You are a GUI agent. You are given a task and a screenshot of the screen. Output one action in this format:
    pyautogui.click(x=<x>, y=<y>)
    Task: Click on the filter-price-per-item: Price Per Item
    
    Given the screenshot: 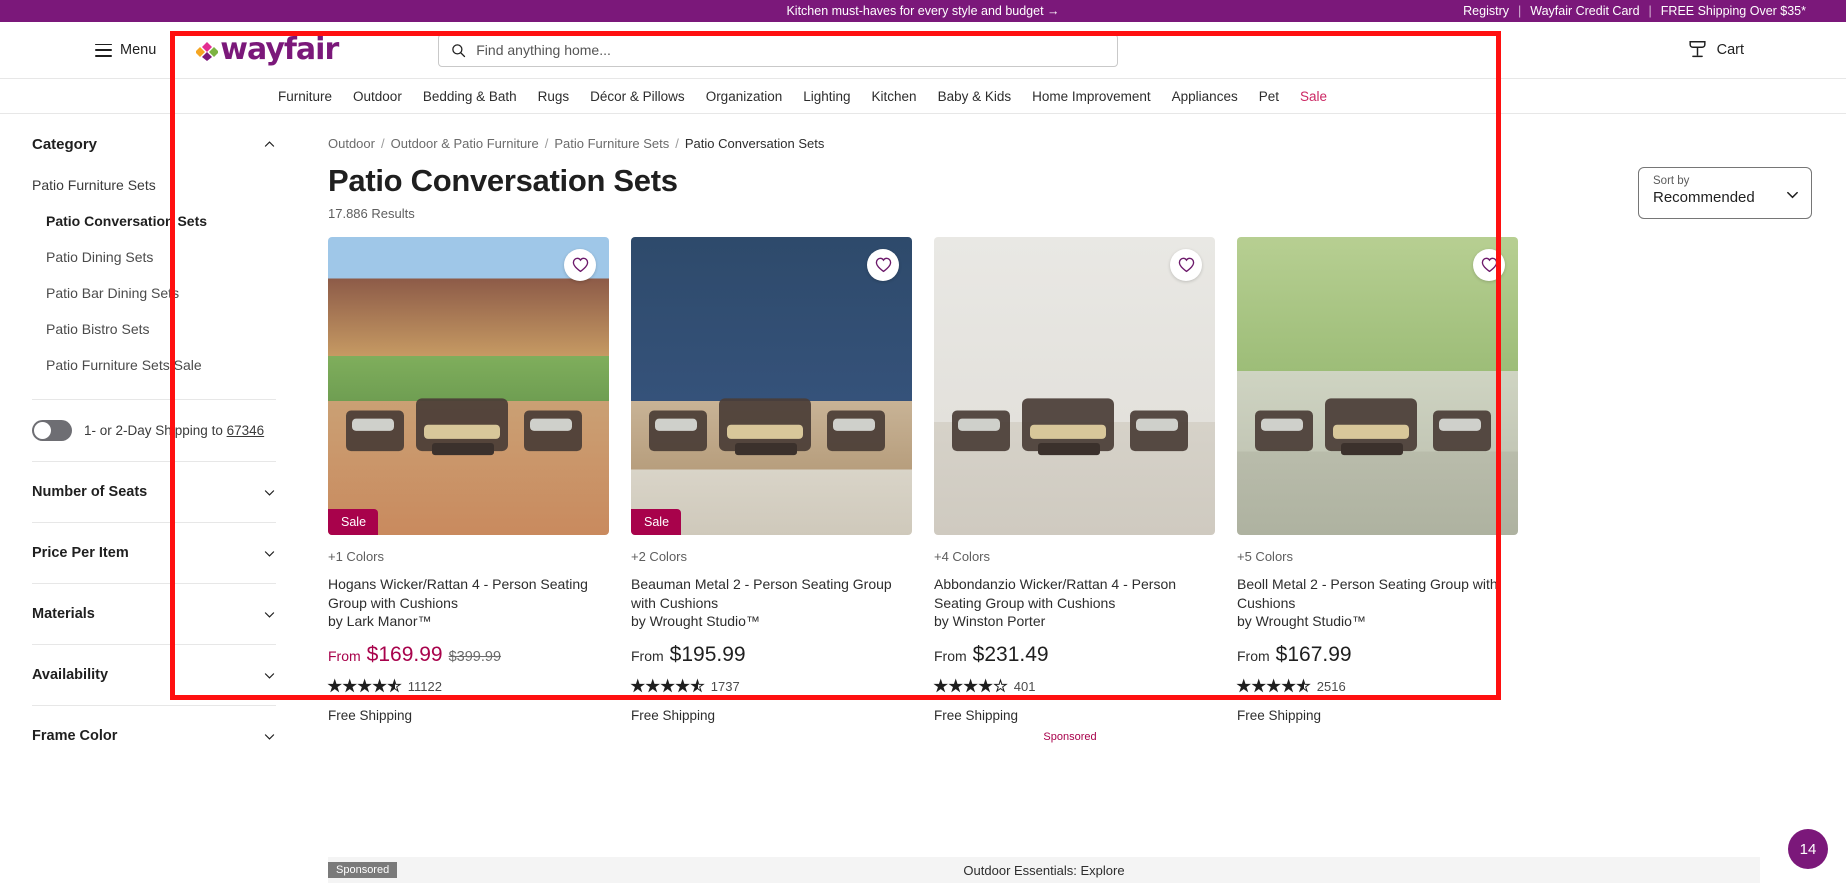 What is the action you would take?
    pyautogui.click(x=154, y=552)
    